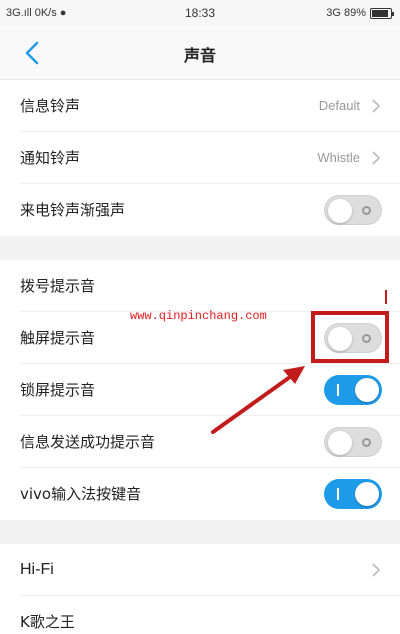 Image resolution: width=400 pixels, height=634 pixels. Describe the element at coordinates (58, 286) in the screenshot. I see `row-label: 拨号提示音` at that location.